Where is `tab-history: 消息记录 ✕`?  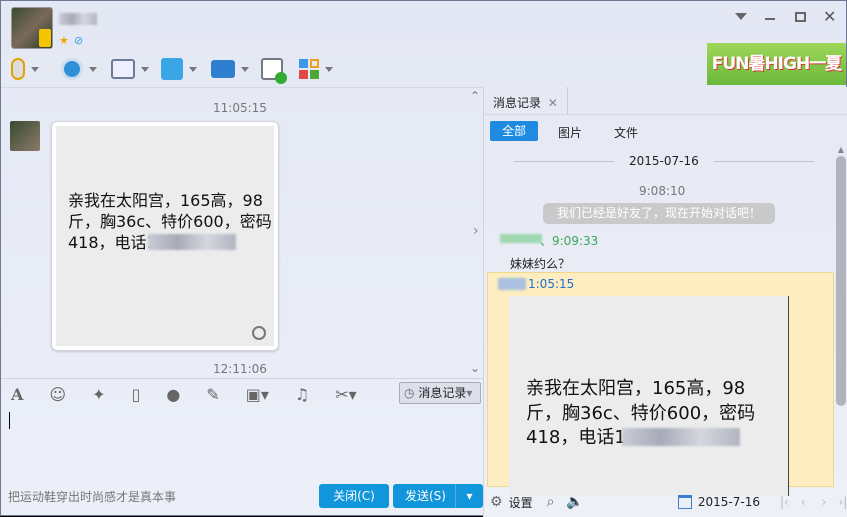
tab-history: 消息记录 ✕ is located at coordinates (526, 100).